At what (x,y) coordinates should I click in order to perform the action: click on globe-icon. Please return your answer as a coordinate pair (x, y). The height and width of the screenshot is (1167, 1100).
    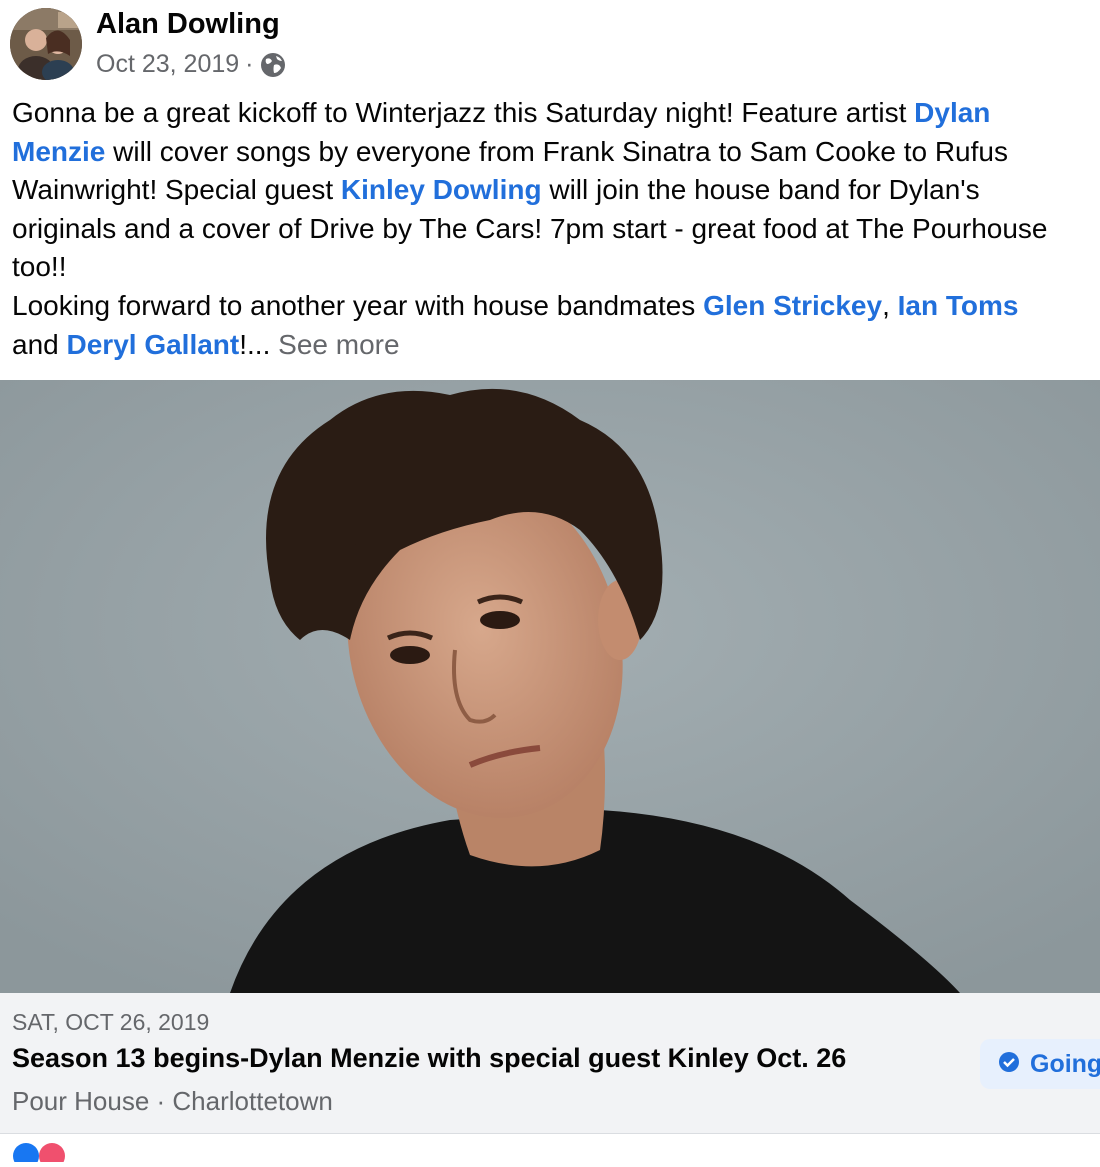
    Looking at the image, I should click on (273, 65).